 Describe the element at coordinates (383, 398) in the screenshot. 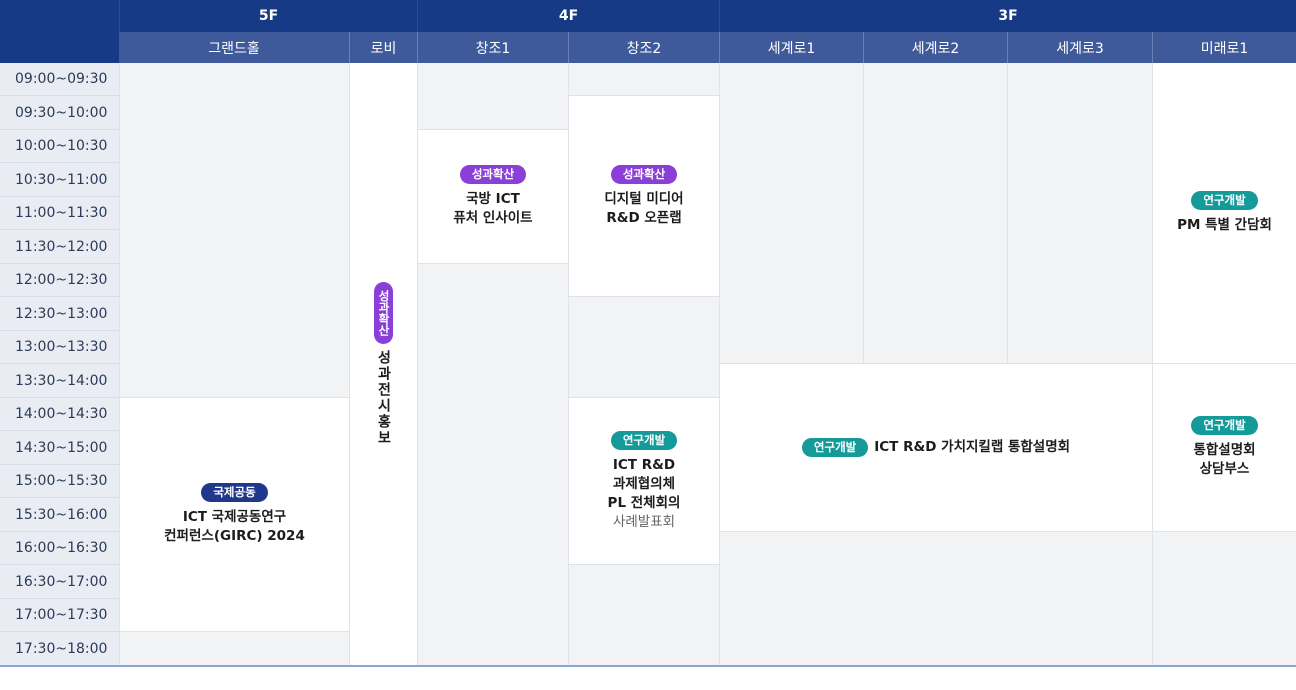

I see `event-title: 성과전시홍보` at that location.